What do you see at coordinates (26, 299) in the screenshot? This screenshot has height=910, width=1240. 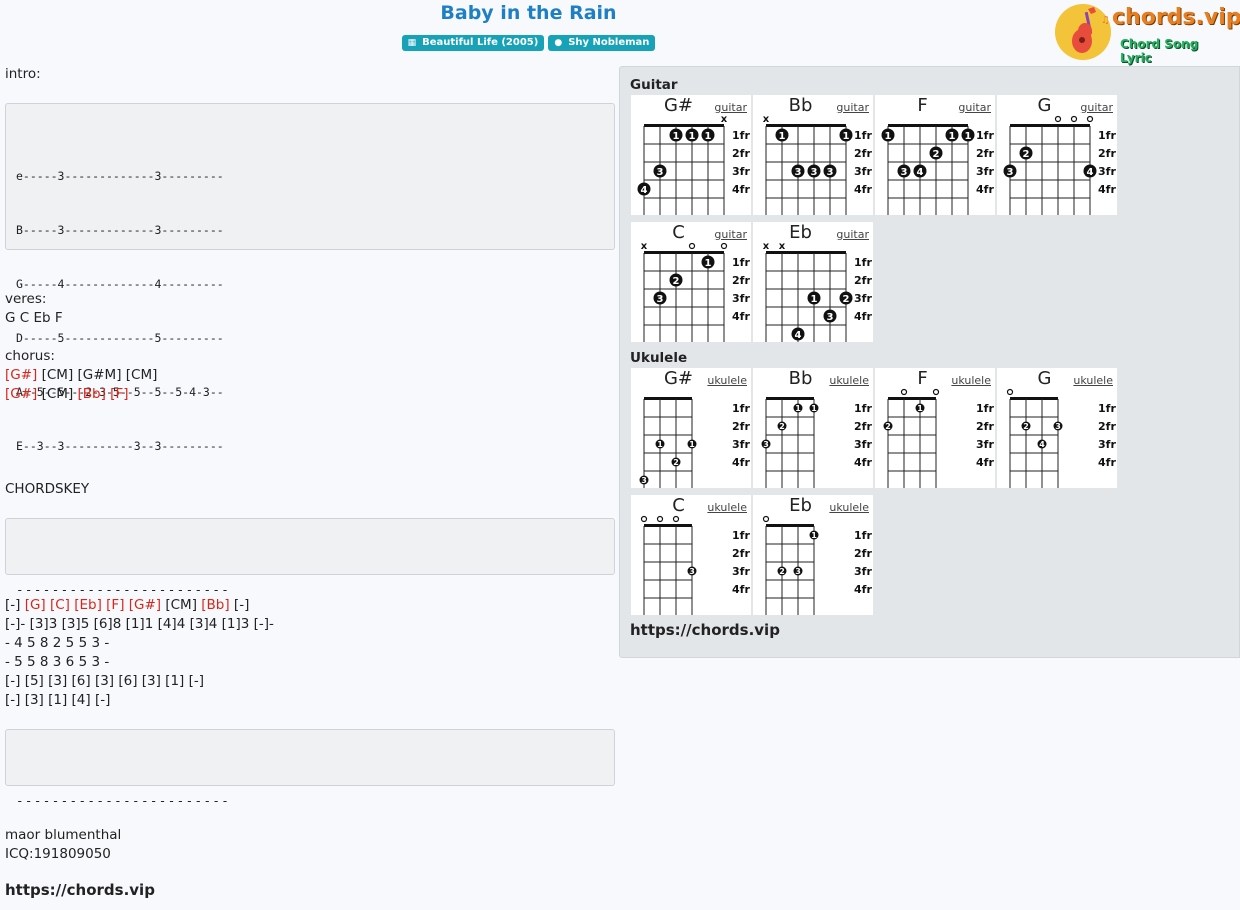 I see `verse-label: veres:` at bounding box center [26, 299].